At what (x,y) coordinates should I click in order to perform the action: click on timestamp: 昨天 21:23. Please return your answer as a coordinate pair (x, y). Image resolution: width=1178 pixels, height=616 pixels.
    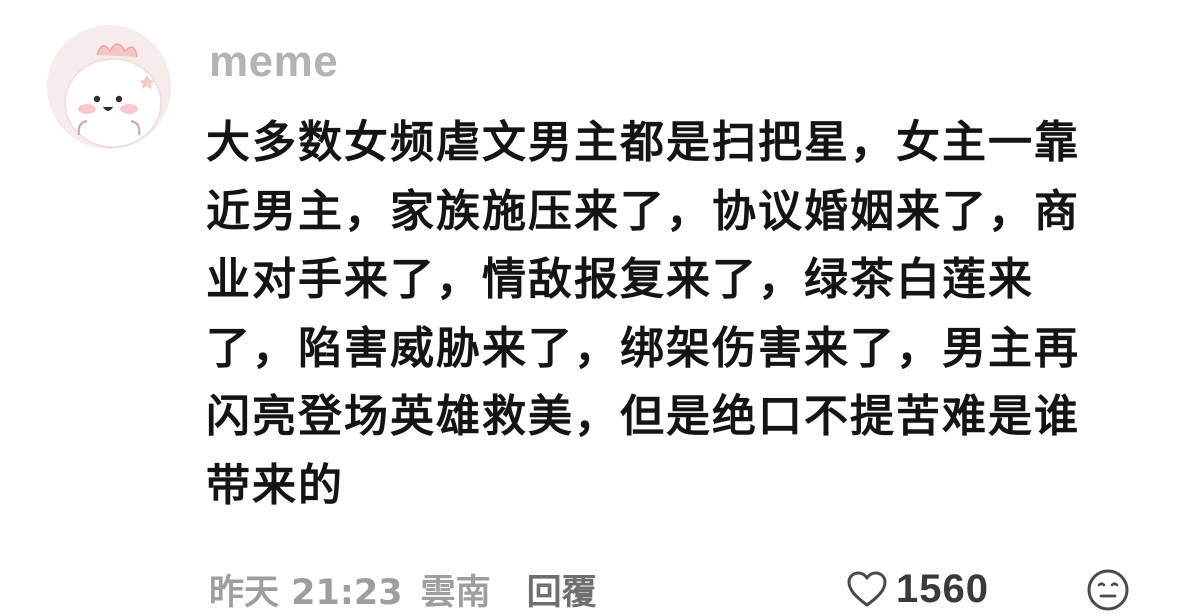
    Looking at the image, I should click on (306, 592).